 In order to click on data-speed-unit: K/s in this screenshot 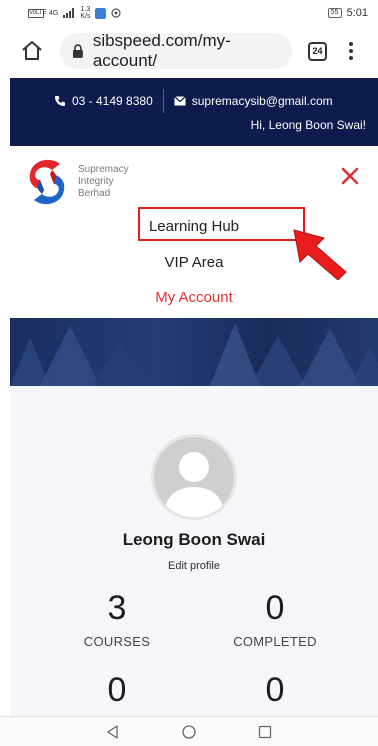, I will do `click(85, 16)`.